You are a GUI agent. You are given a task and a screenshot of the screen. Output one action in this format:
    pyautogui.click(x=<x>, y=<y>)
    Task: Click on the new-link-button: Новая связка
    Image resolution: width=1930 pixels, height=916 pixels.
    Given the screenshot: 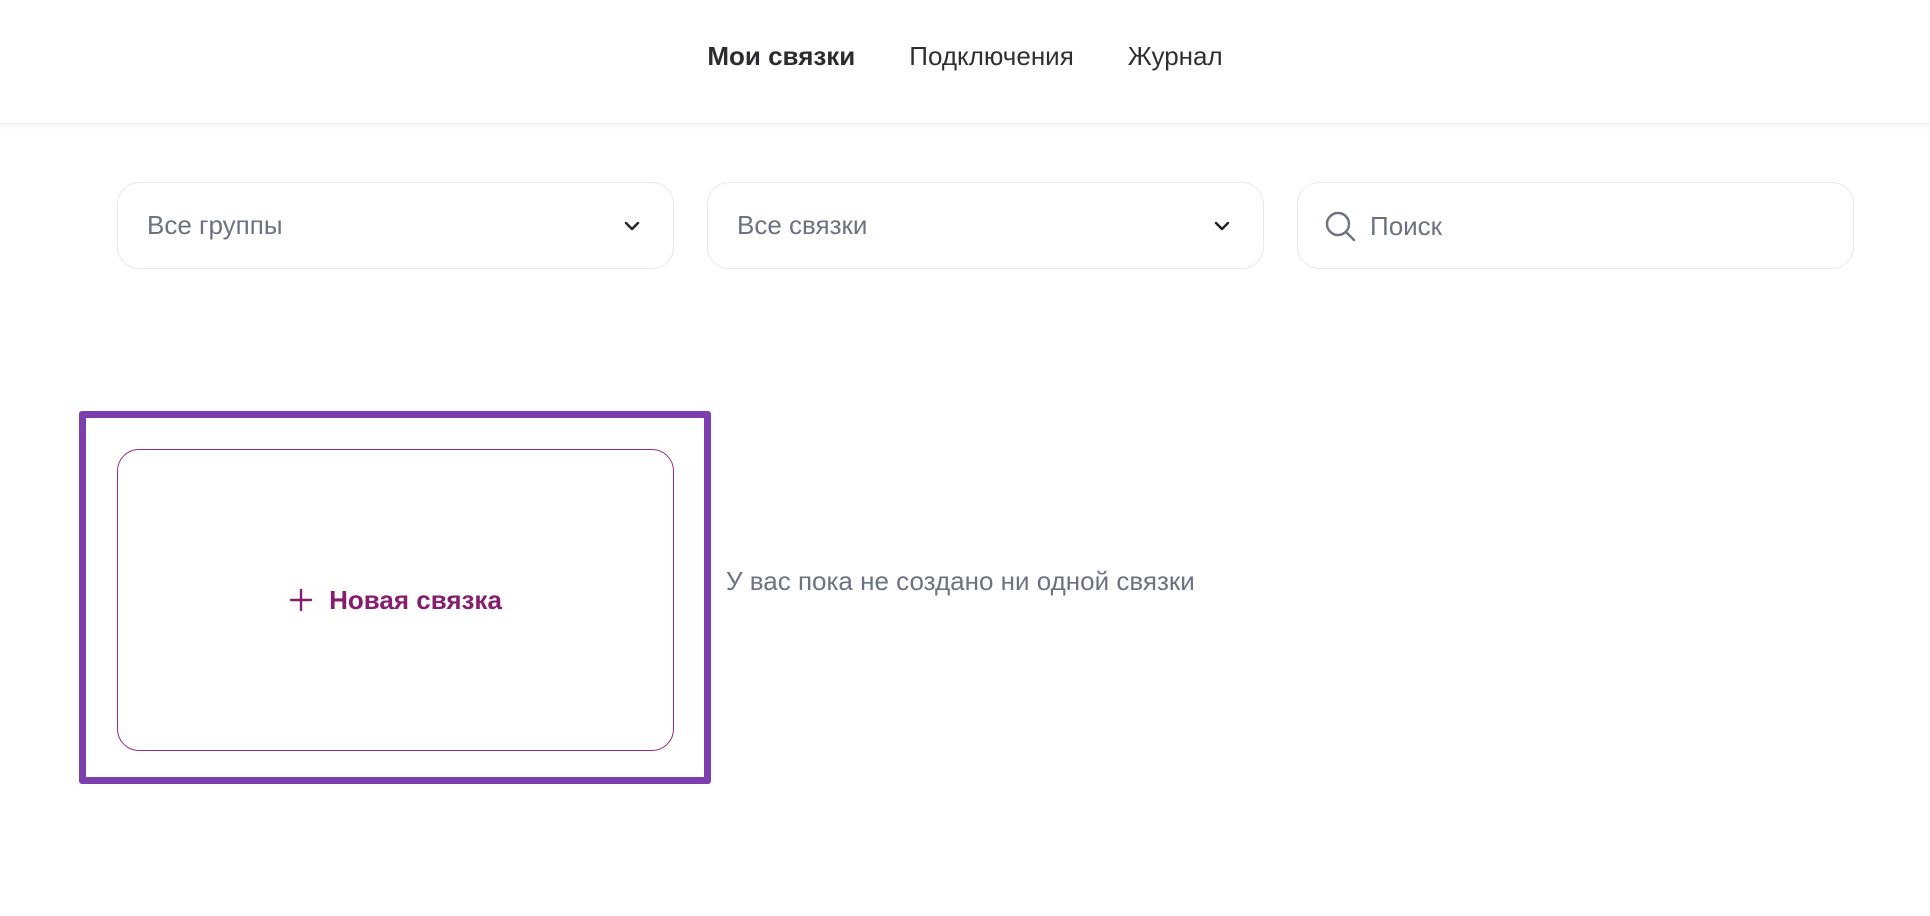 What is the action you would take?
    pyautogui.click(x=395, y=600)
    